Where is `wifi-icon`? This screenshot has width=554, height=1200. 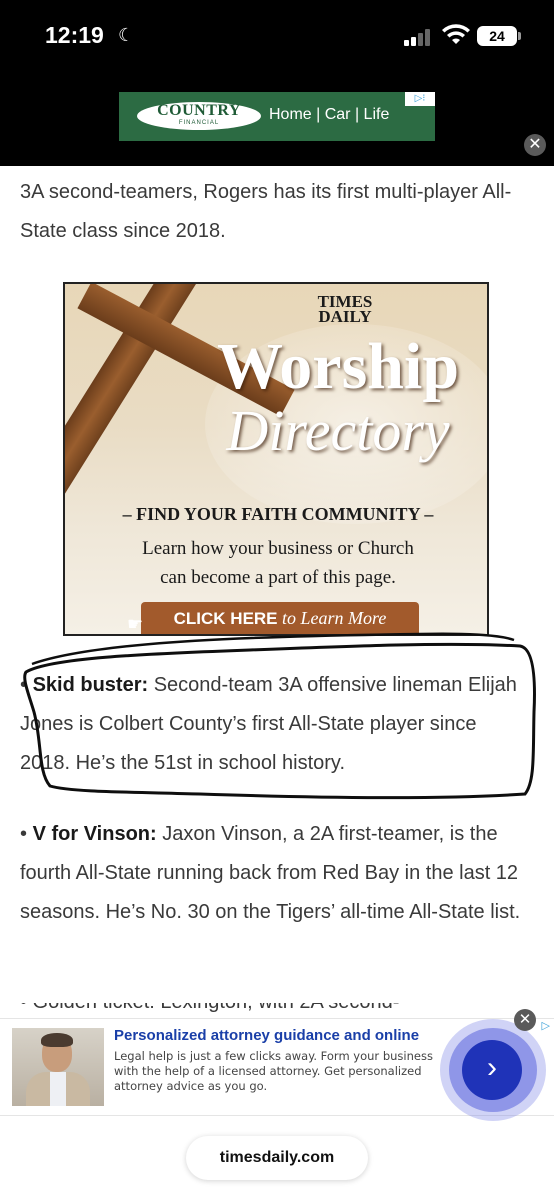
wifi-icon is located at coordinates (456, 34).